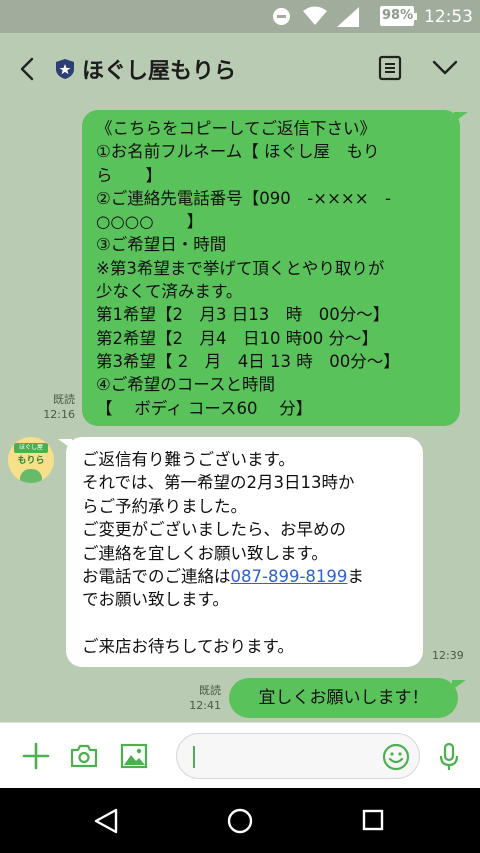 This screenshot has width=480, height=853. I want to click on outgoing-message: 宜しくお願いします！, so click(347, 698).